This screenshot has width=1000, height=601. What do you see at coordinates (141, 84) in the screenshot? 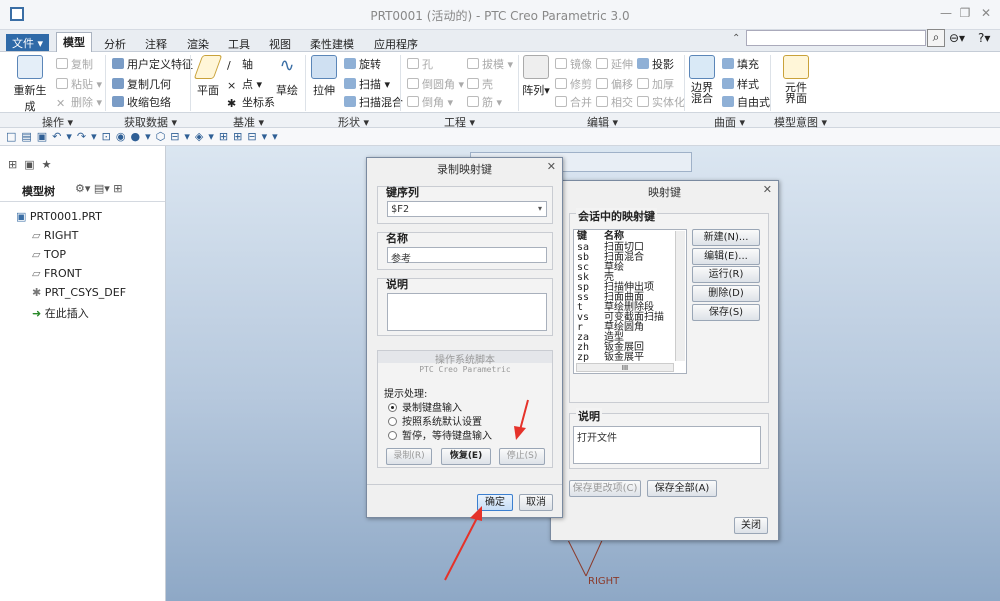
I see `copy-geometry-button: 复制几何` at bounding box center [141, 84].